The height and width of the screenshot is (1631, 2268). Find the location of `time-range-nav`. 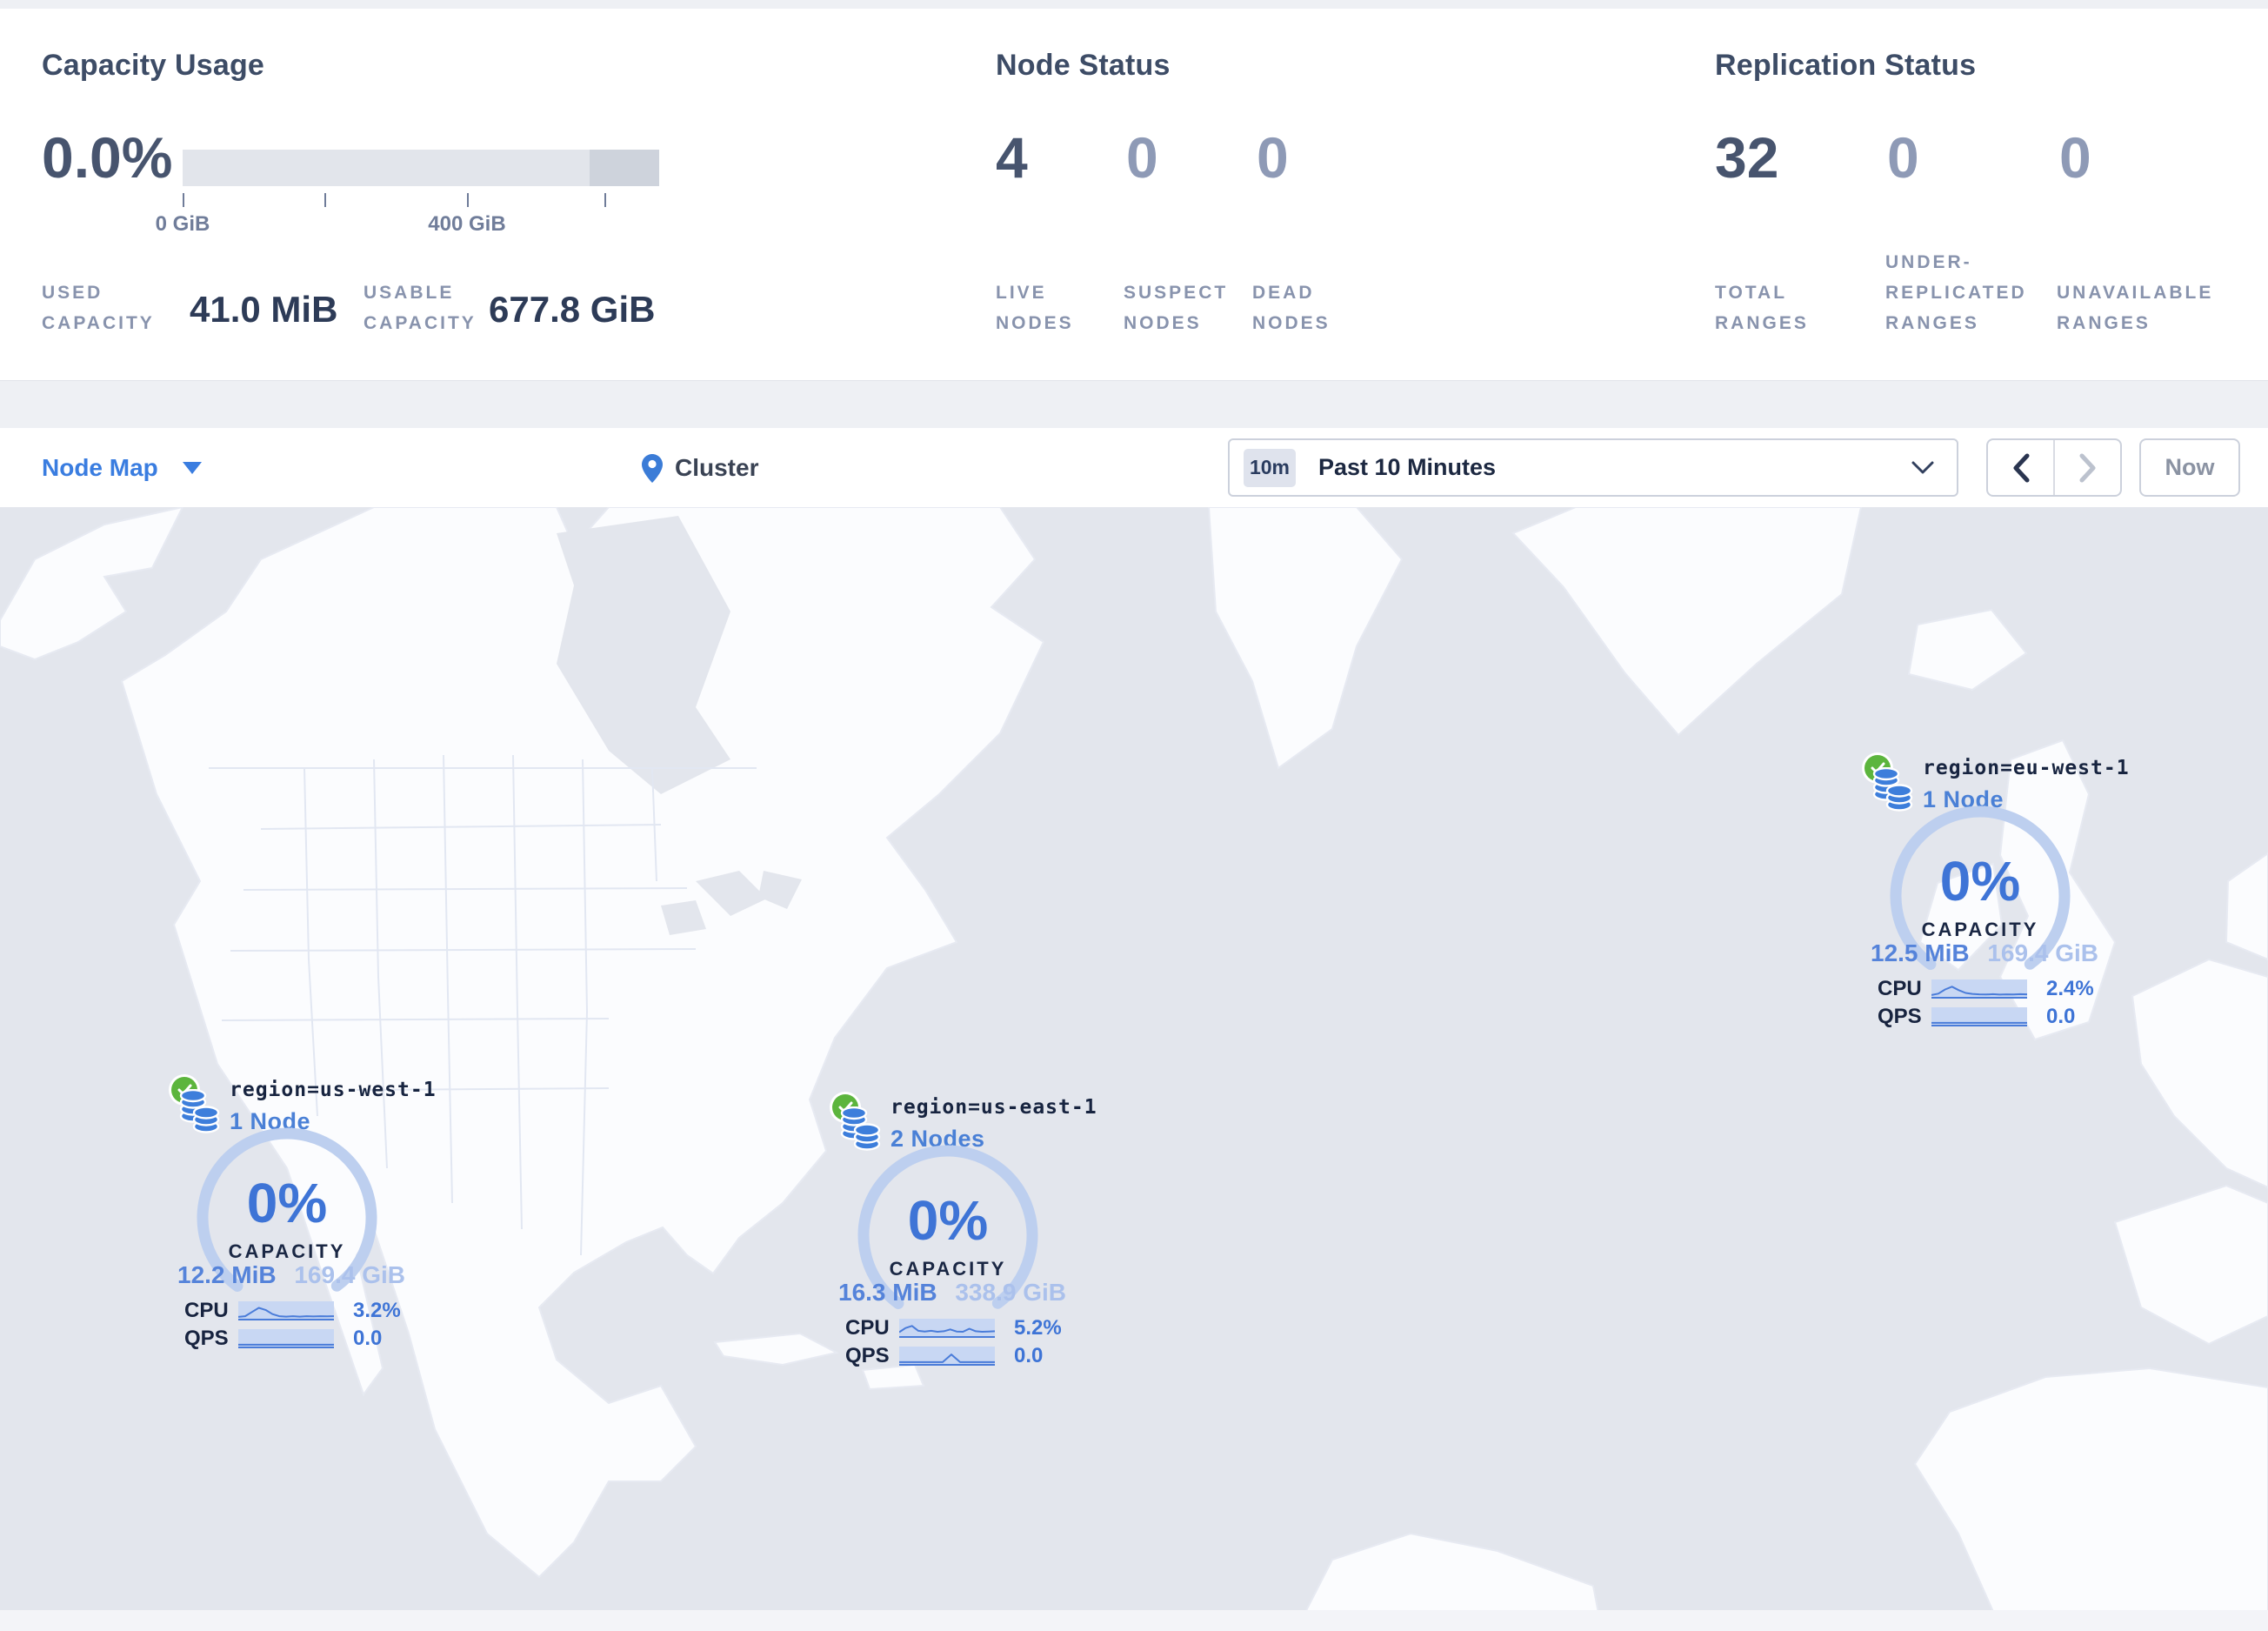

time-range-nav is located at coordinates (2054, 468).